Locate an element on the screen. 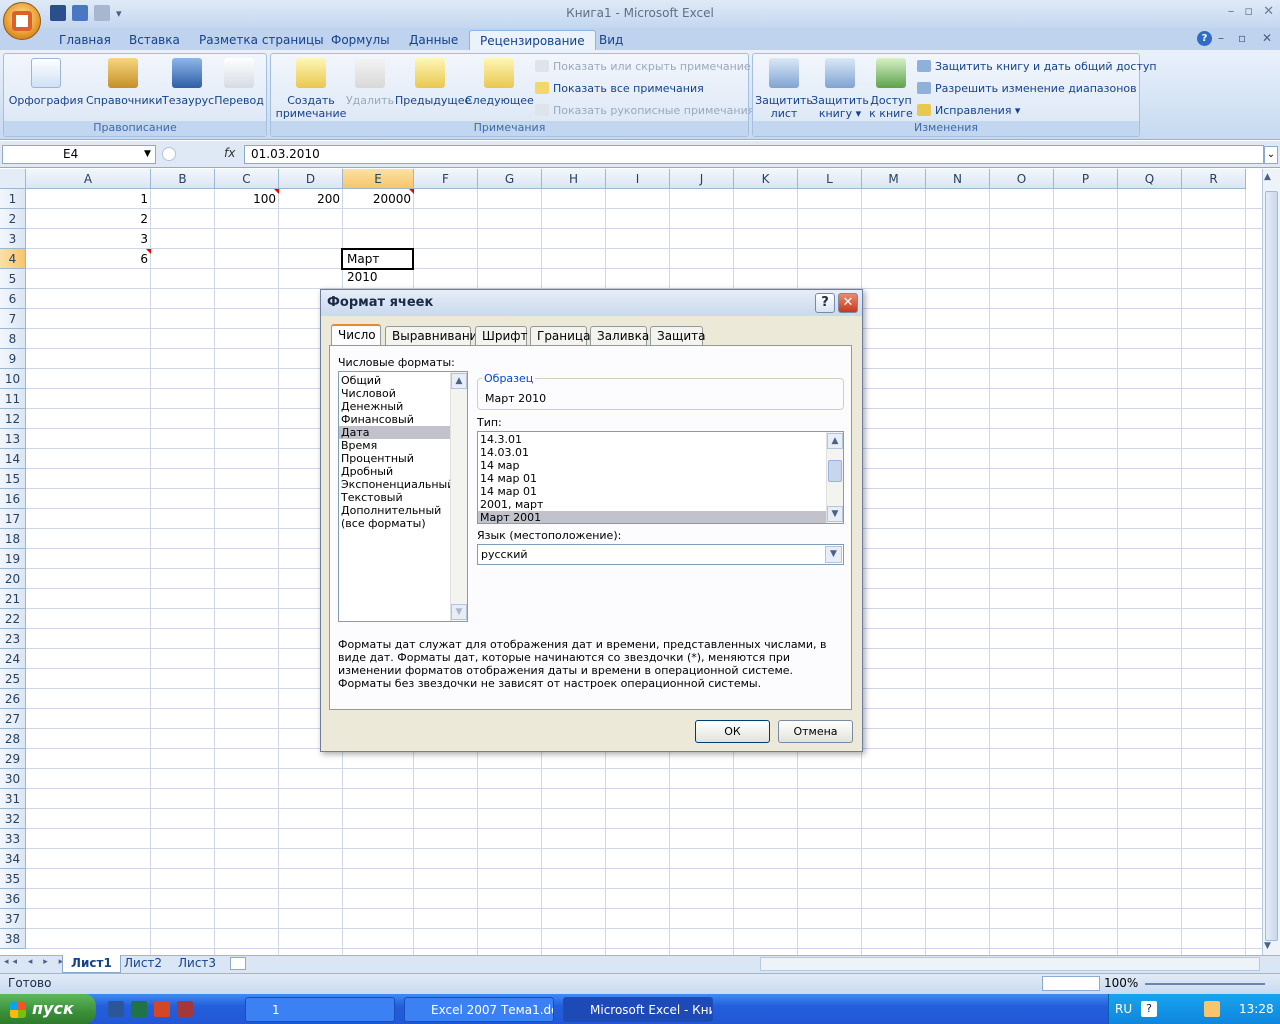  insert-sheet-icon is located at coordinates (238, 963).